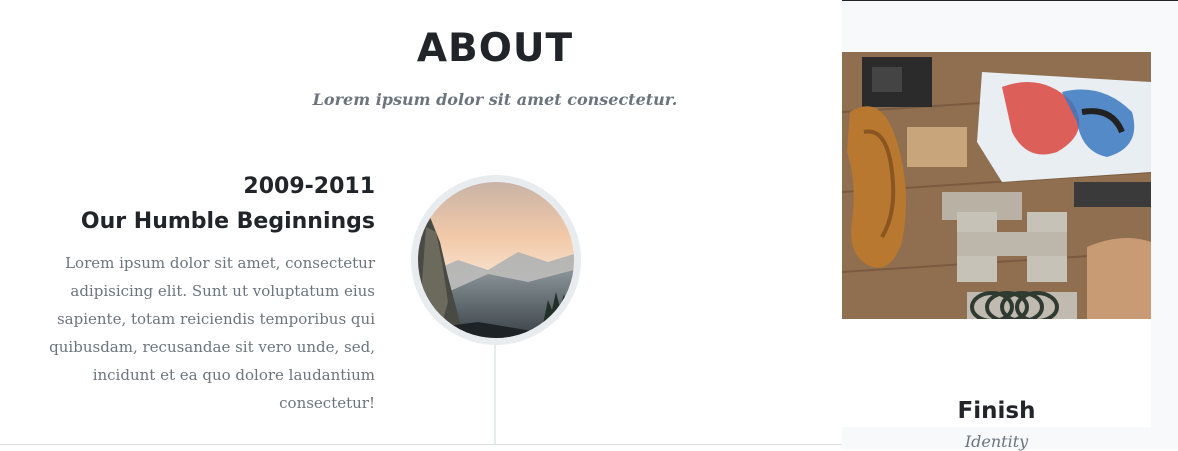 The image size is (1178, 451). What do you see at coordinates (495, 392) in the screenshot?
I see `timeline-line` at bounding box center [495, 392].